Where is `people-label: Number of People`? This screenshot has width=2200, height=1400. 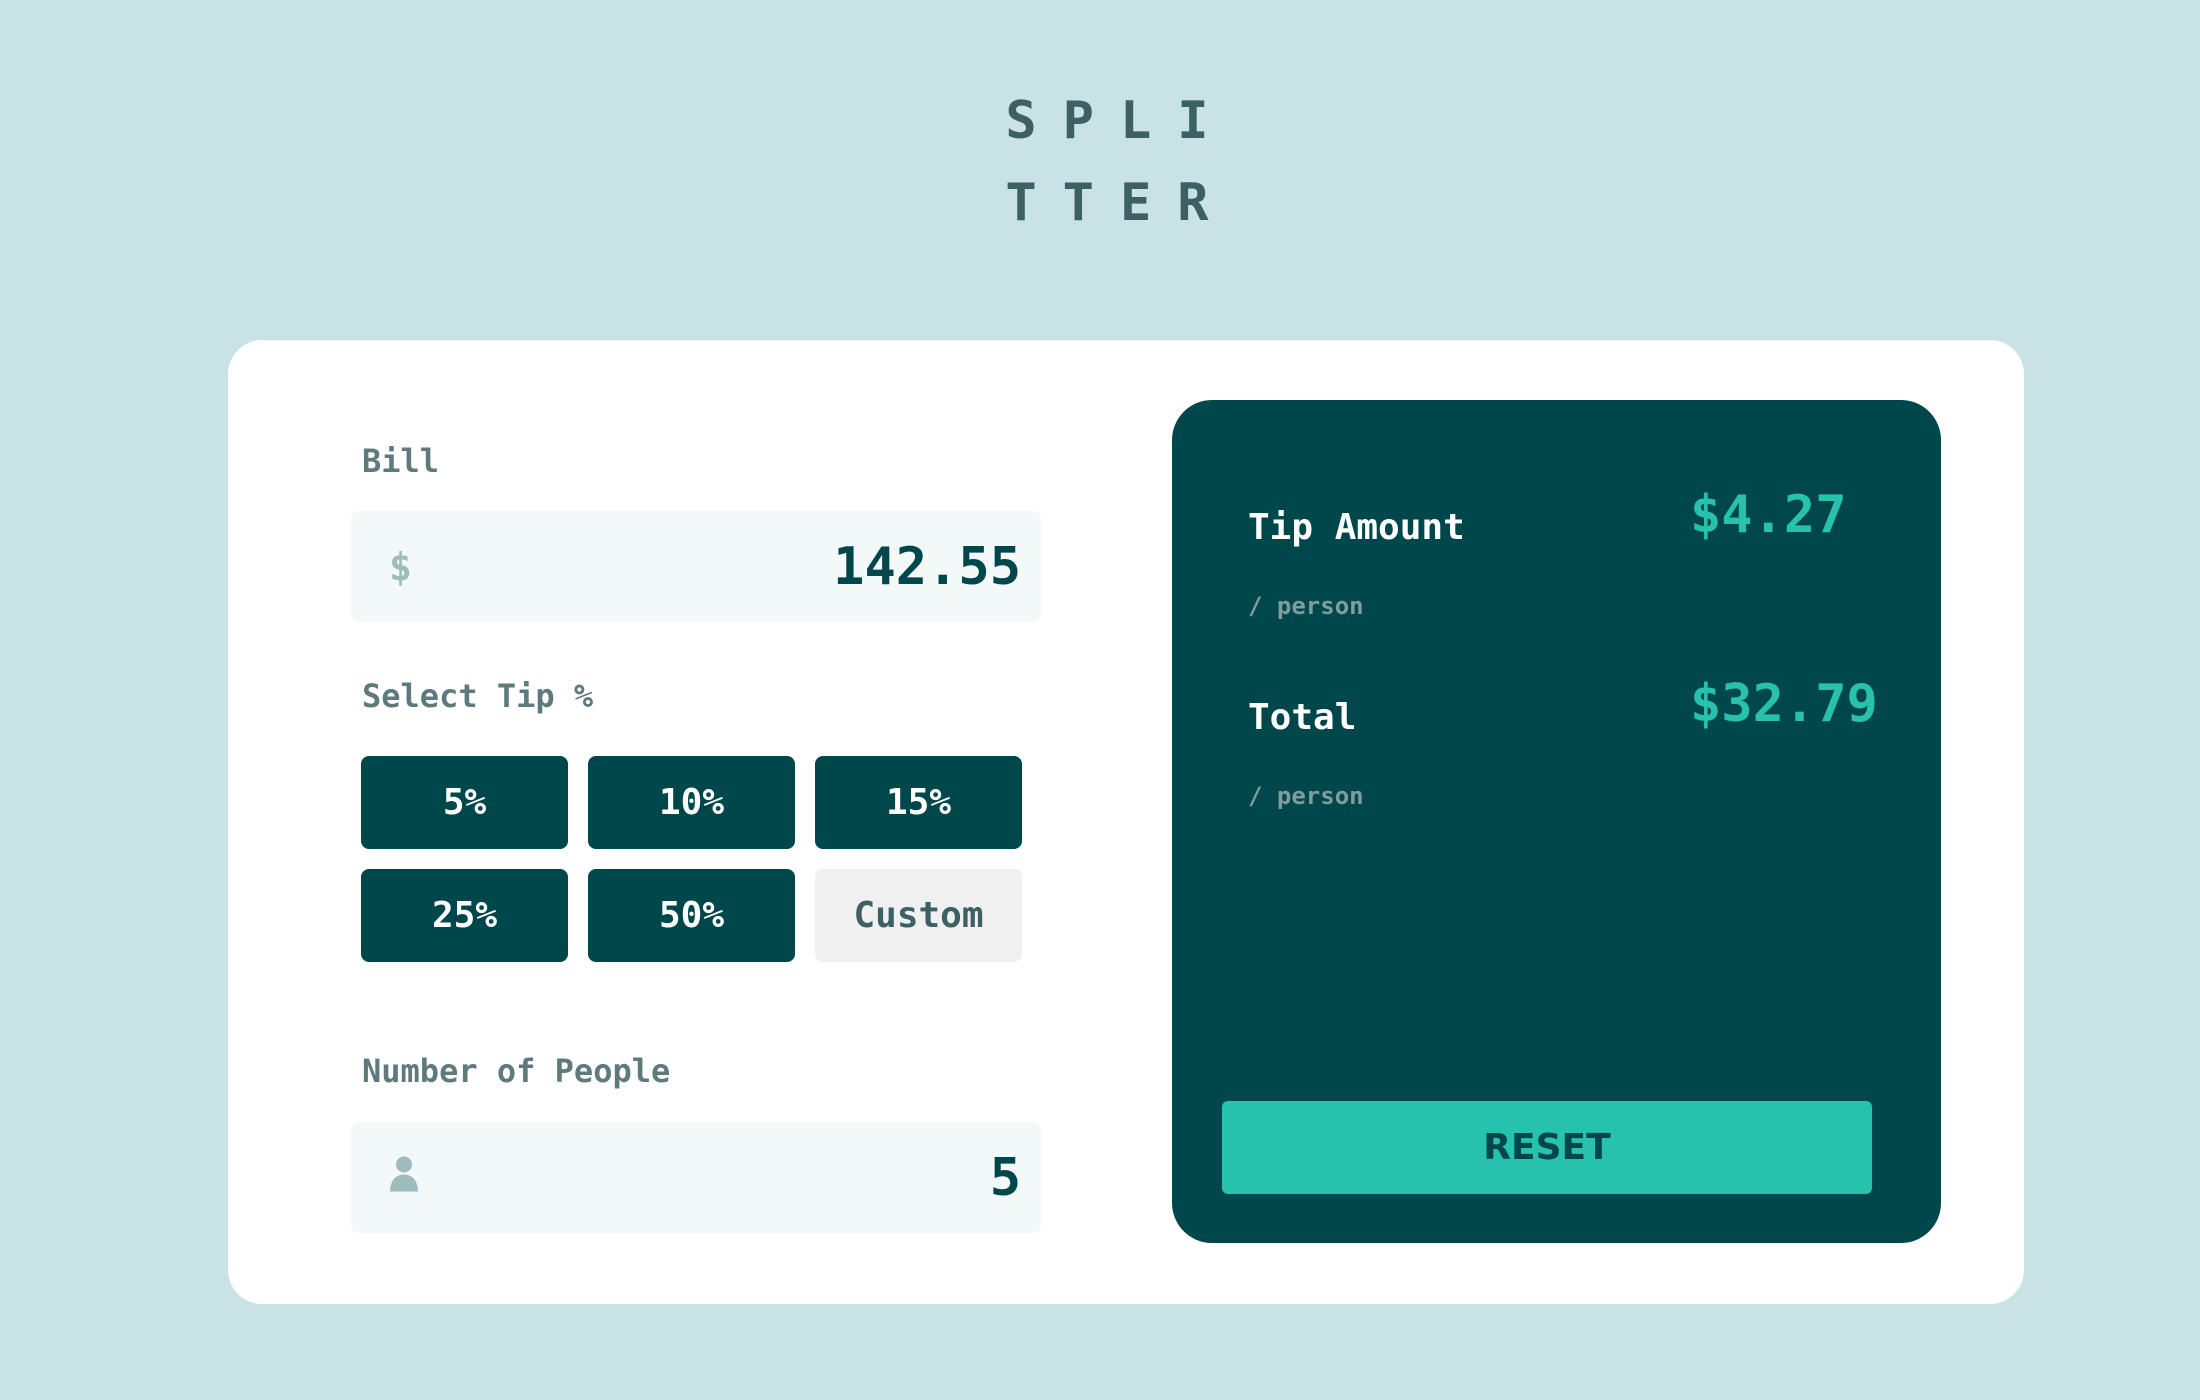
people-label: Number of People is located at coordinates (516, 1071).